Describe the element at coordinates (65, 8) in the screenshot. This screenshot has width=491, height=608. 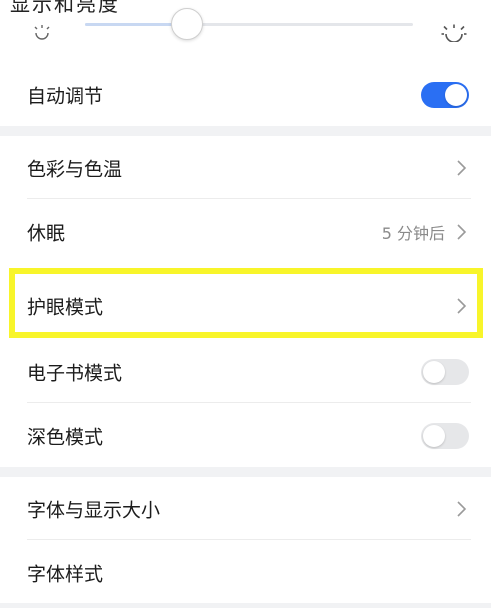
I see `page-title: 显示和亮度` at that location.